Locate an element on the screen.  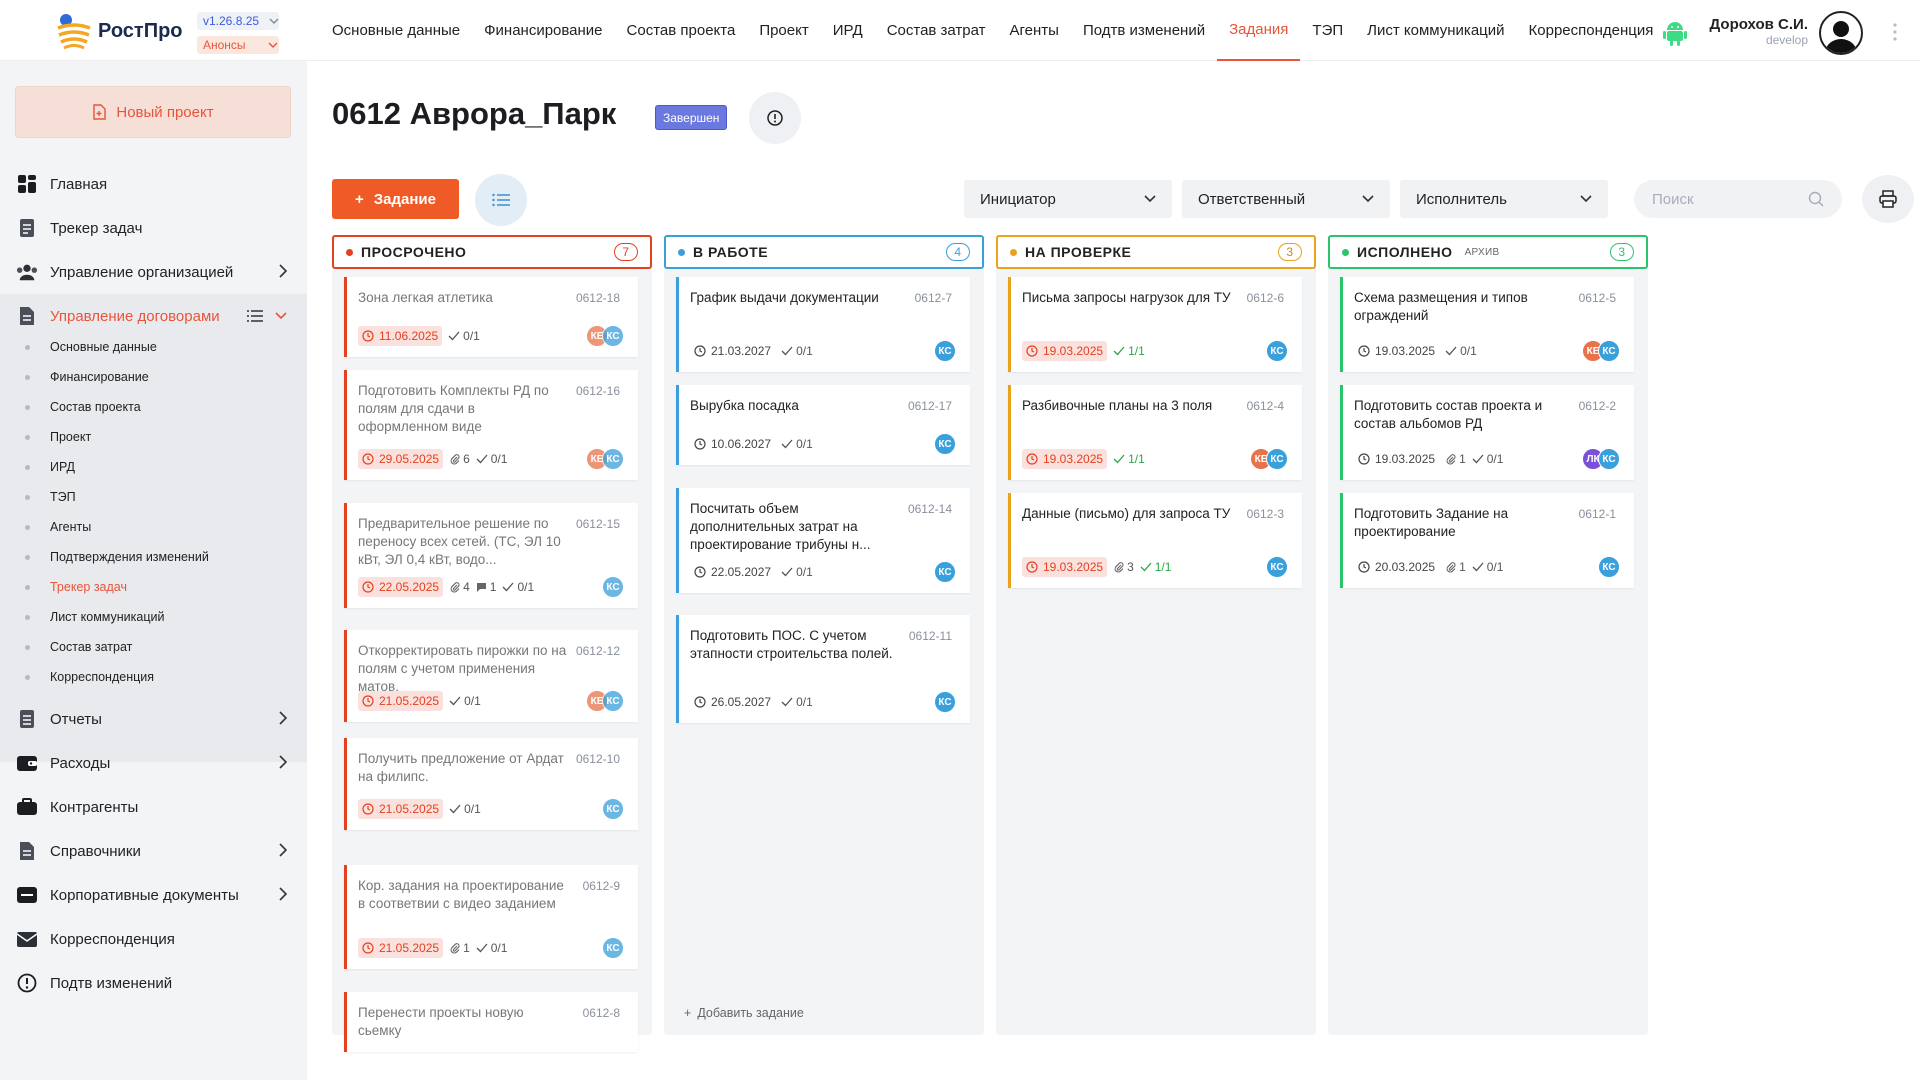
submenu-item: Финансирование is located at coordinates (153, 377).